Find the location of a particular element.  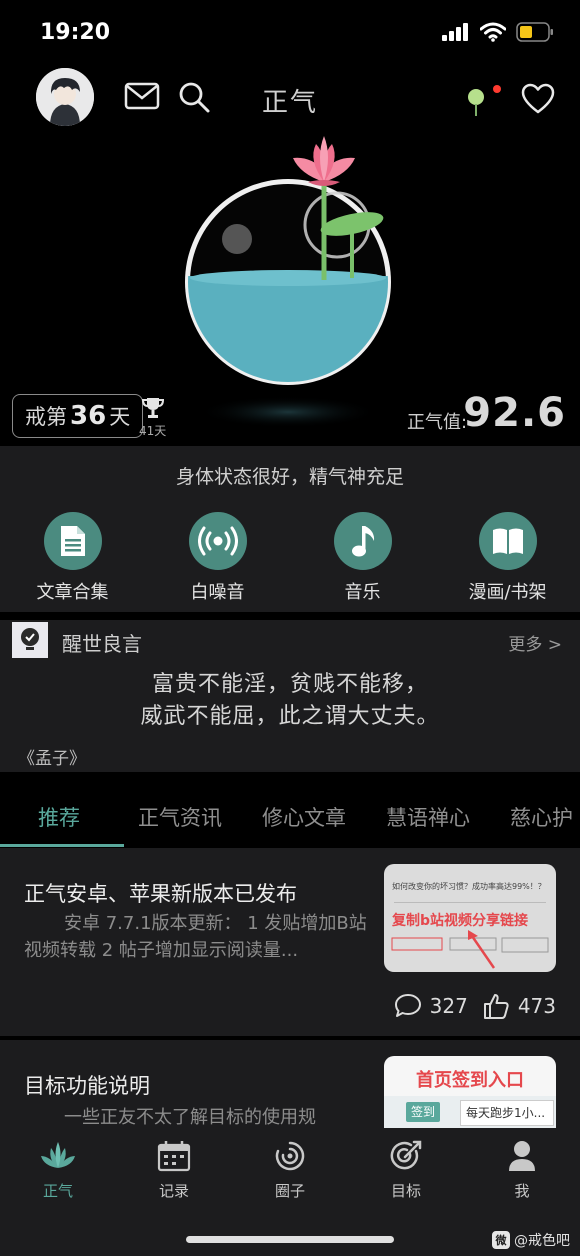

heart-icon is located at coordinates (538, 99).